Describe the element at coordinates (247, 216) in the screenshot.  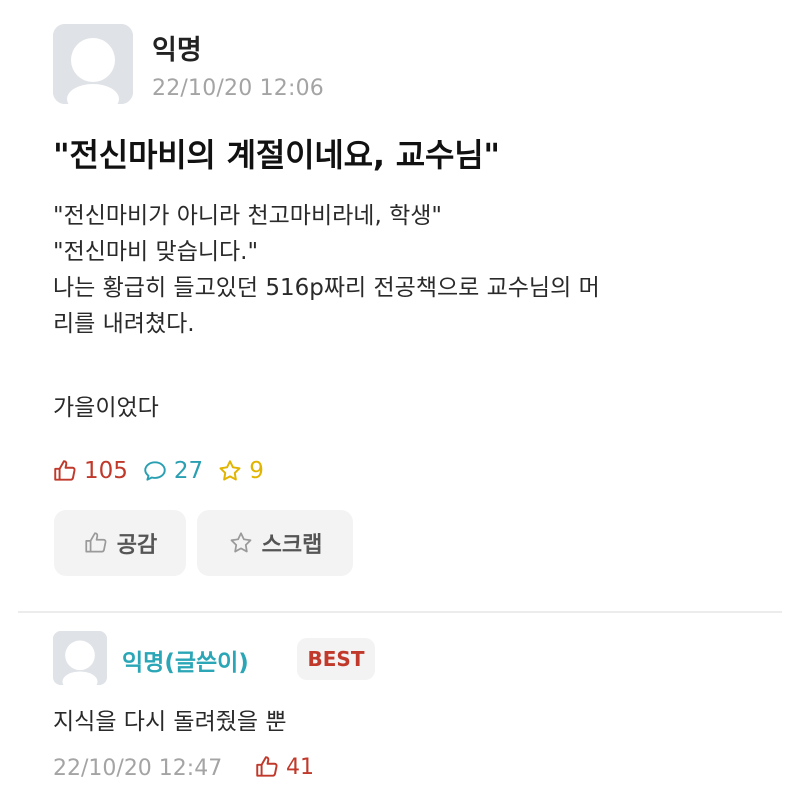
I see `post-body-line: "전신마비가 아니라 천고마비라네, 학생"` at that location.